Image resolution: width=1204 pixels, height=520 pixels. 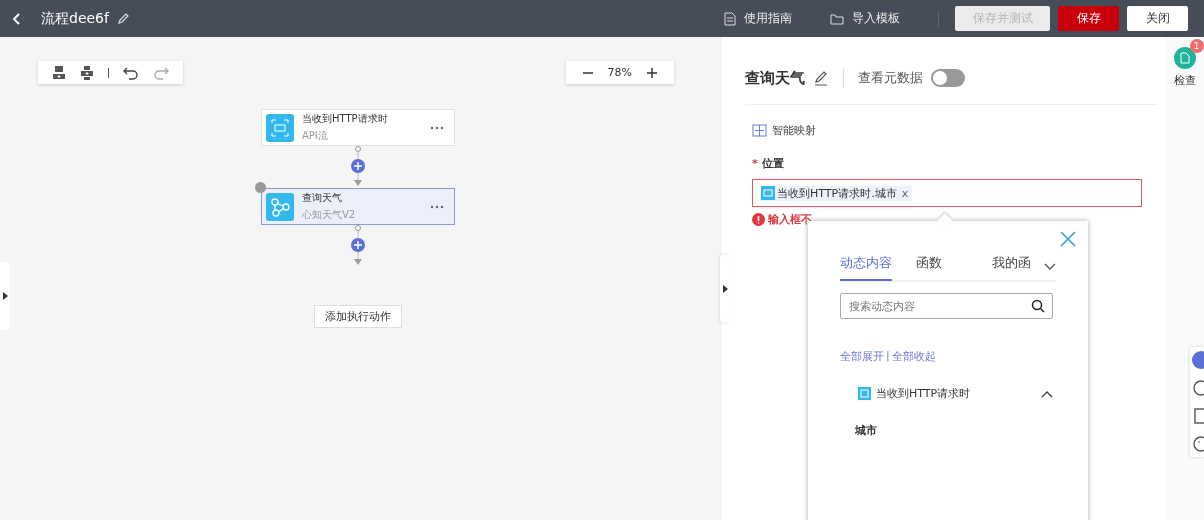 I want to click on node-title: 当收到HTTP请求时, so click(x=345, y=119).